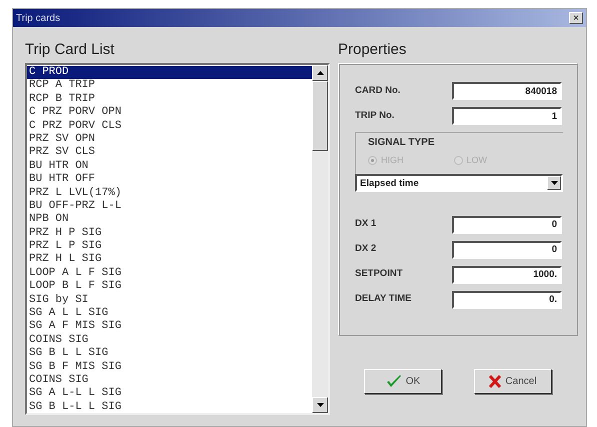 This screenshot has width=597, height=427. I want to click on input-field: 0., so click(507, 299).